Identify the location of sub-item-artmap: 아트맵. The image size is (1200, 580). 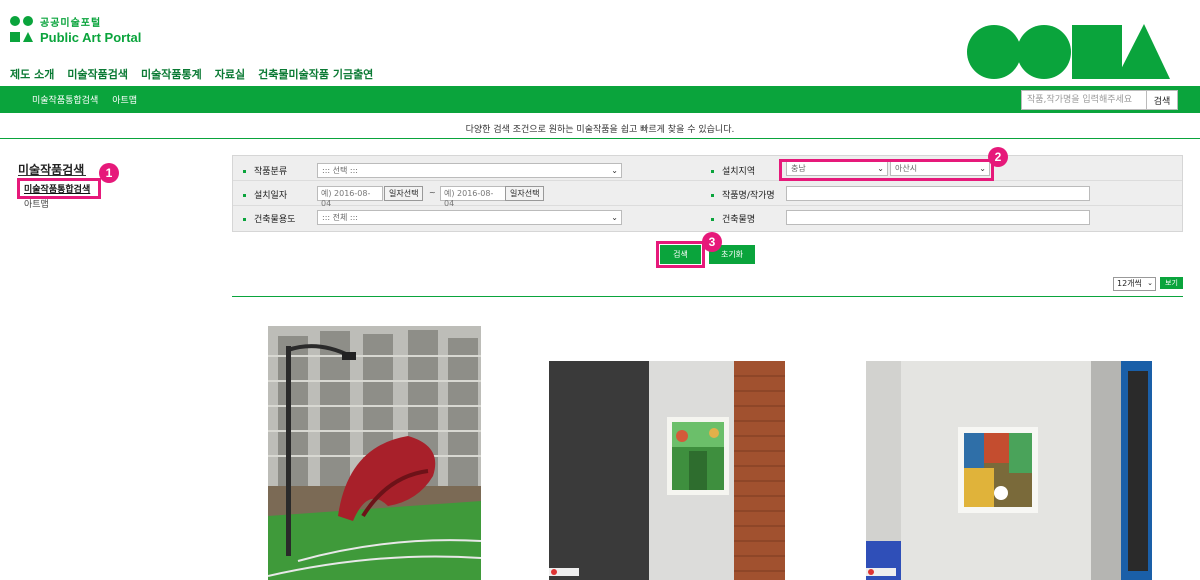
(124, 99).